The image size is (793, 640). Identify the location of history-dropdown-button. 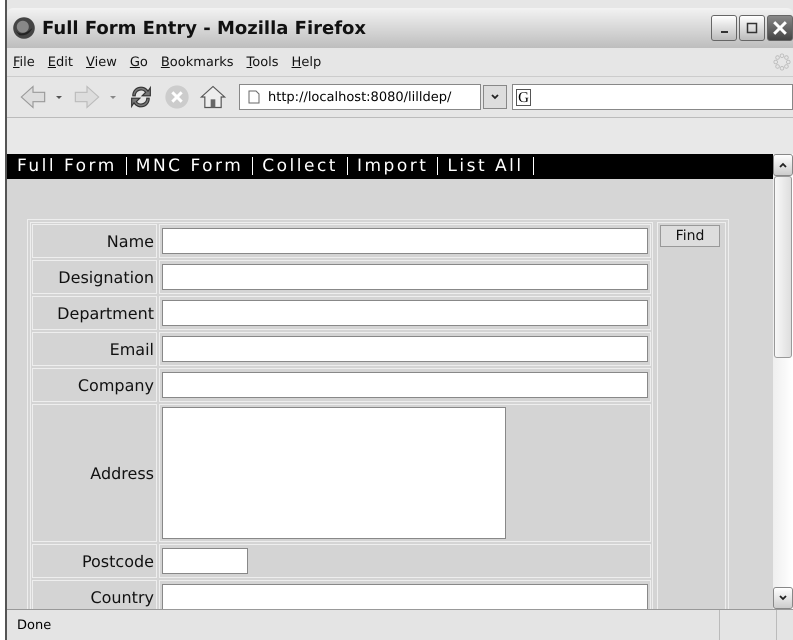
(495, 97).